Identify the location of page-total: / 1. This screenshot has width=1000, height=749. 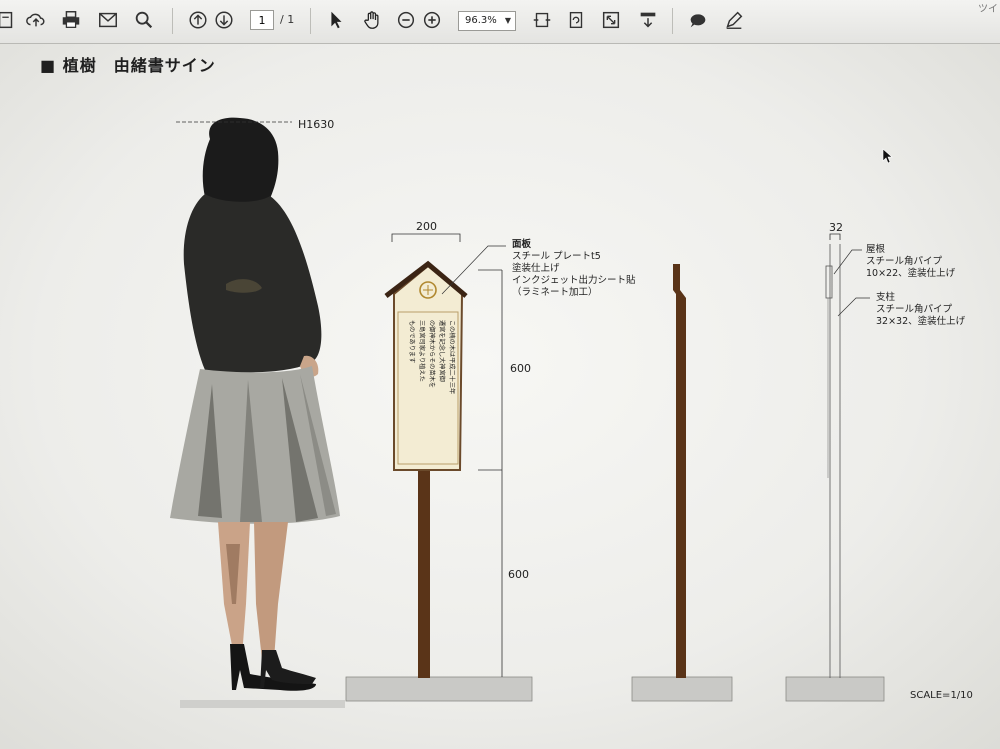
(287, 19).